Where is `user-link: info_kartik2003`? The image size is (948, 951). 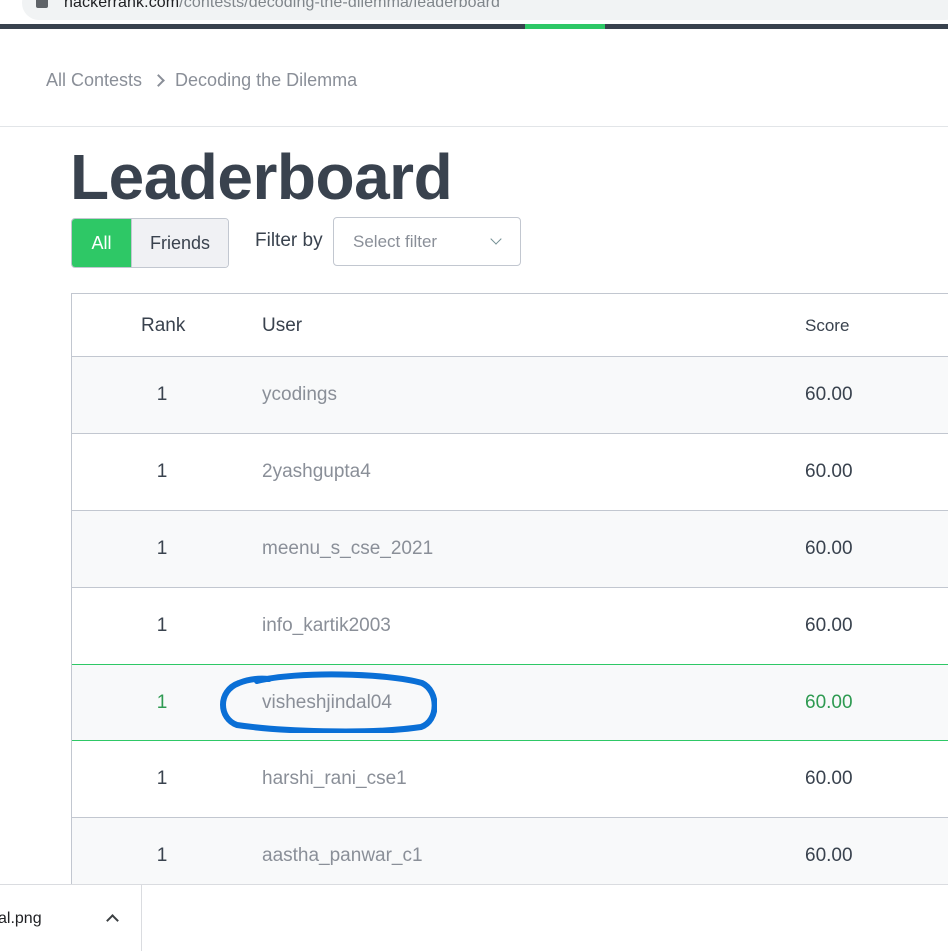
user-link: info_kartik2003 is located at coordinates (326, 626).